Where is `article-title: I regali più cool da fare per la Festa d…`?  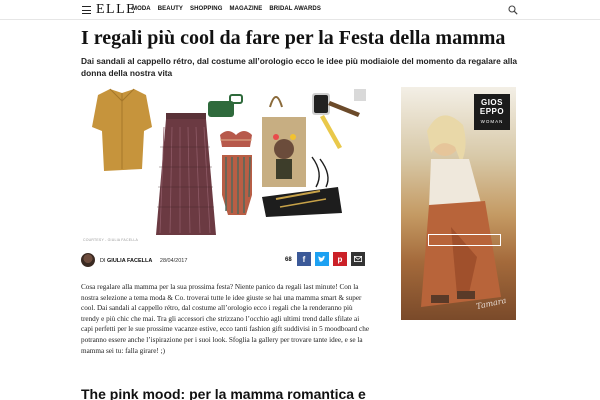
article-title: I regali più cool da fare per la Festa d… is located at coordinates (293, 38).